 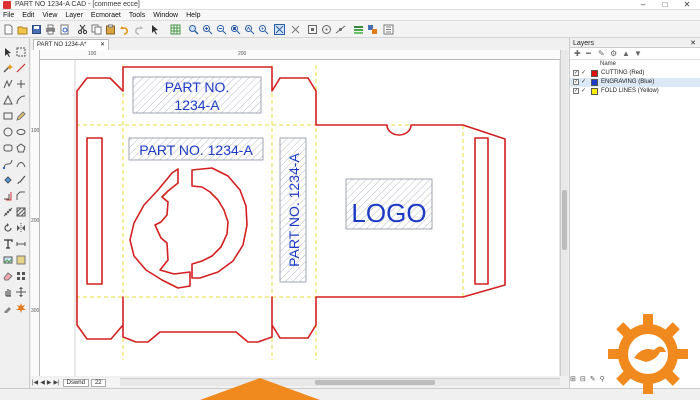 What do you see at coordinates (56, 382) in the screenshot?
I see `sheet-last-button: ▶|` at bounding box center [56, 382].